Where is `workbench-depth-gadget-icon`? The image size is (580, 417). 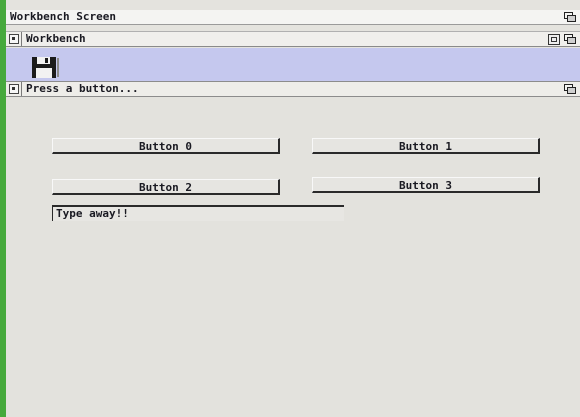
workbench-depth-gadget-icon is located at coordinates (570, 39).